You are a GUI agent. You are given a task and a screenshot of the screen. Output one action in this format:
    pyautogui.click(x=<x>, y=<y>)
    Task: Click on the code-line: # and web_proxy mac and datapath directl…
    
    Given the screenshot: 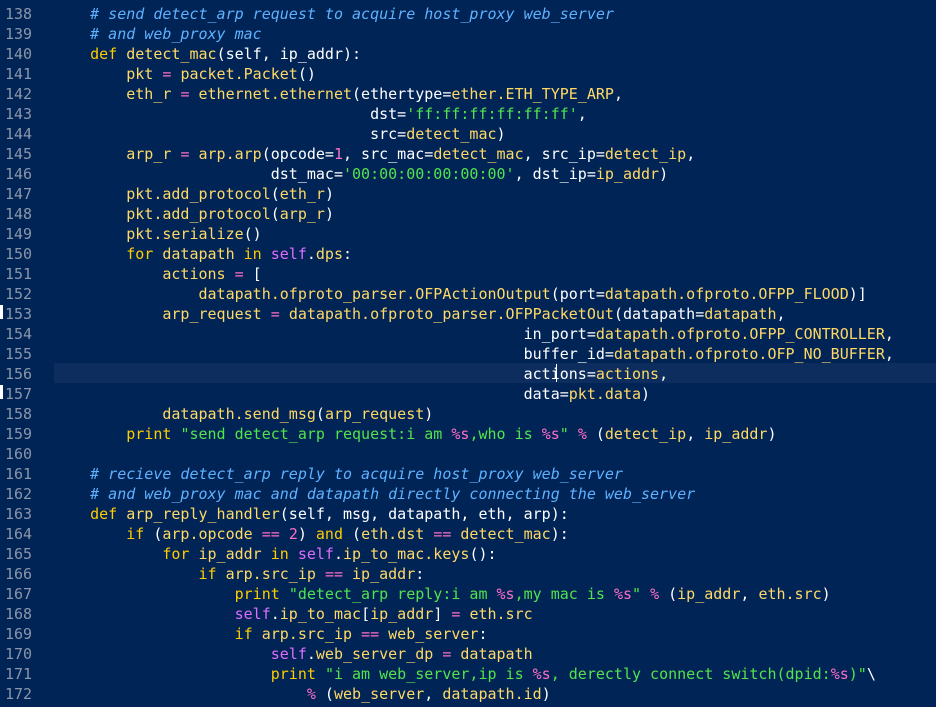 What is the action you would take?
    pyautogui.click(x=374, y=494)
    